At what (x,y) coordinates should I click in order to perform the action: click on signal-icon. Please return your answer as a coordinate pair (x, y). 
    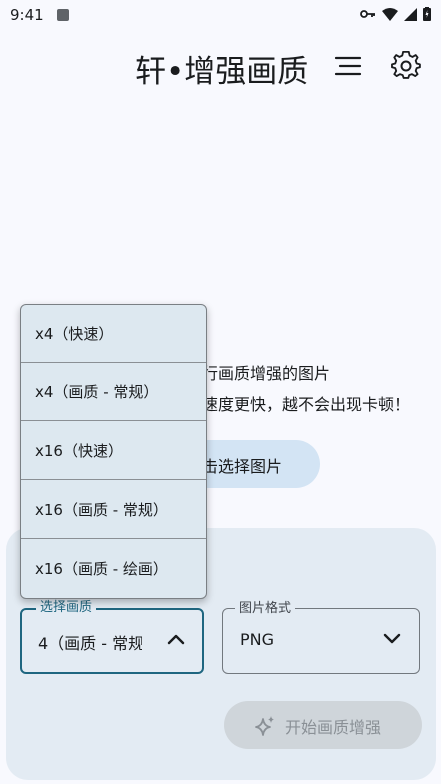
    Looking at the image, I should click on (410, 14).